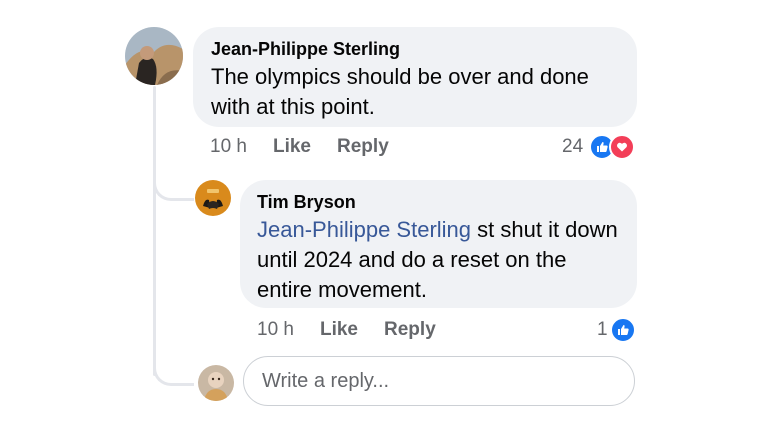 This screenshot has height=432, width=768. What do you see at coordinates (275, 330) in the screenshot?
I see `reply-time: 10 h` at bounding box center [275, 330].